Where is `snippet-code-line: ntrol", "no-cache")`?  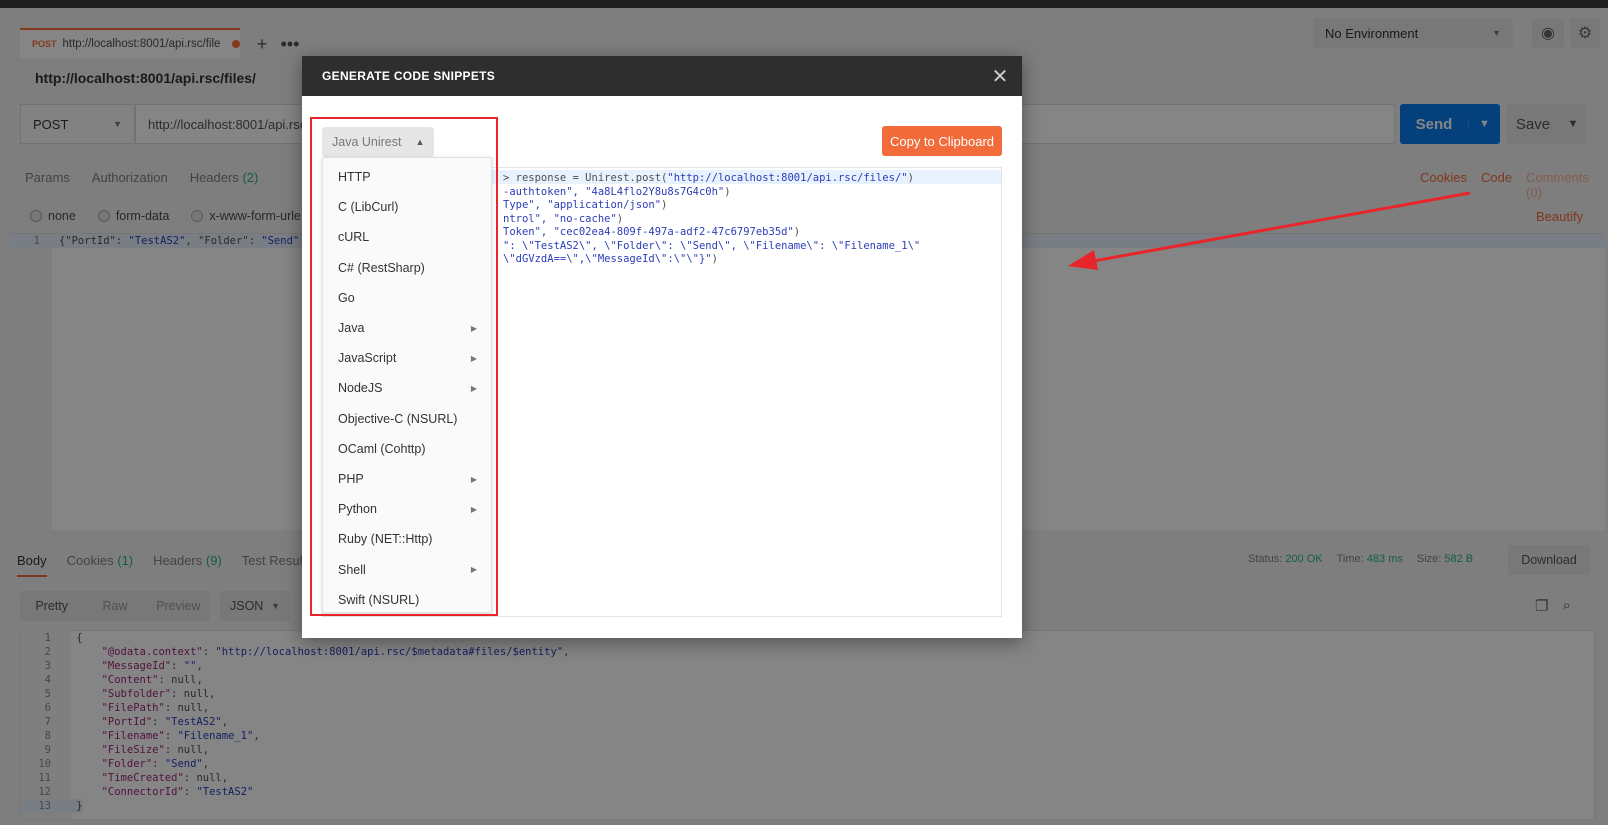 snippet-code-line: ntrol", "no-cache") is located at coordinates (563, 219).